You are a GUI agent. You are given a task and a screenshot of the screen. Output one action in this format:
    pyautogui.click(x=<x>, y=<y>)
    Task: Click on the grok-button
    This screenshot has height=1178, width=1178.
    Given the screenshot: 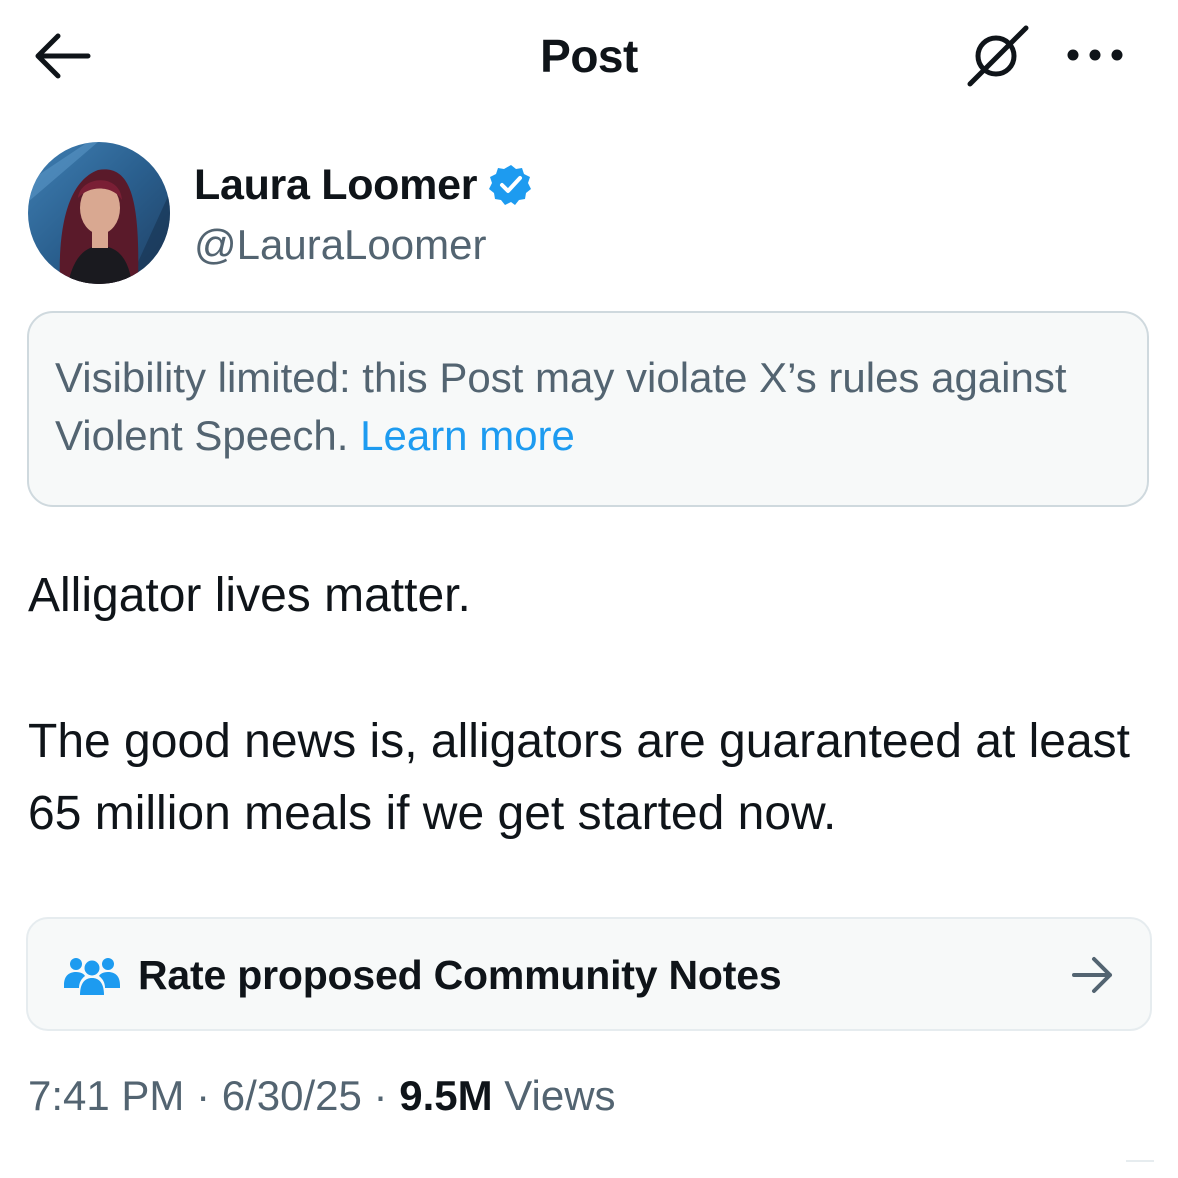 What is the action you would take?
    pyautogui.click(x=997, y=55)
    